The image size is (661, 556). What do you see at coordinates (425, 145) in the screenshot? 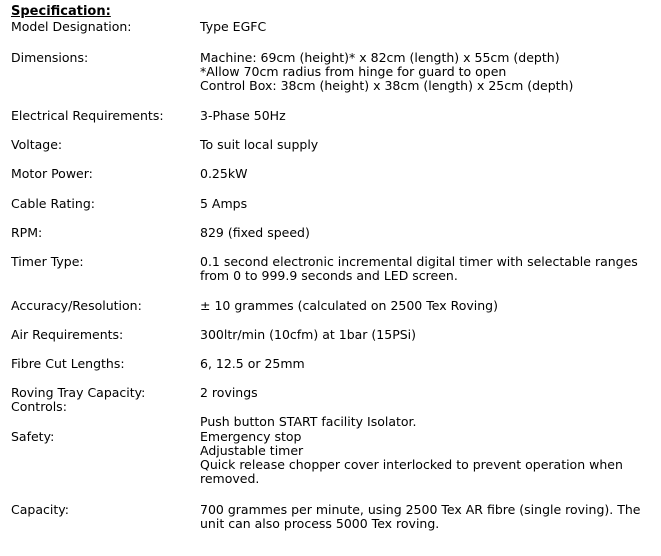
I see `spec-value-voltage: To suit local supply` at bounding box center [425, 145].